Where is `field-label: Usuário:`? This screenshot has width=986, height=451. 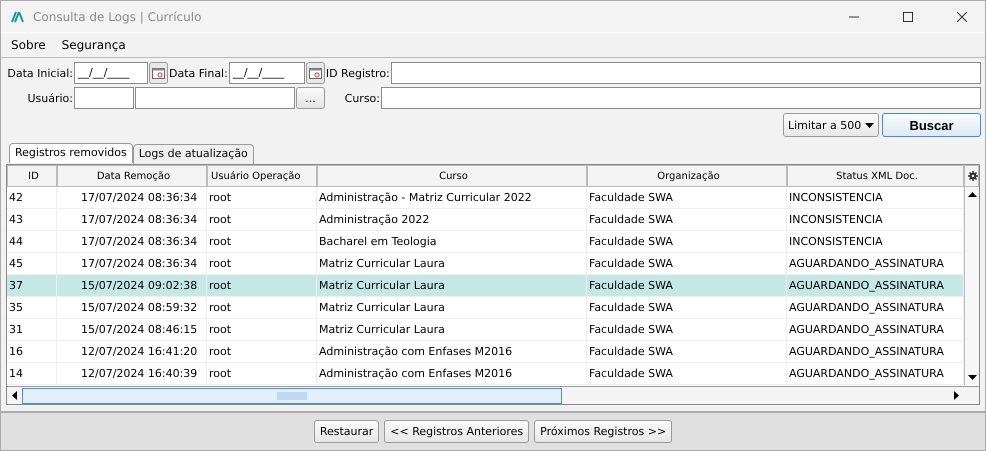 field-label: Usuário: is located at coordinates (49, 98).